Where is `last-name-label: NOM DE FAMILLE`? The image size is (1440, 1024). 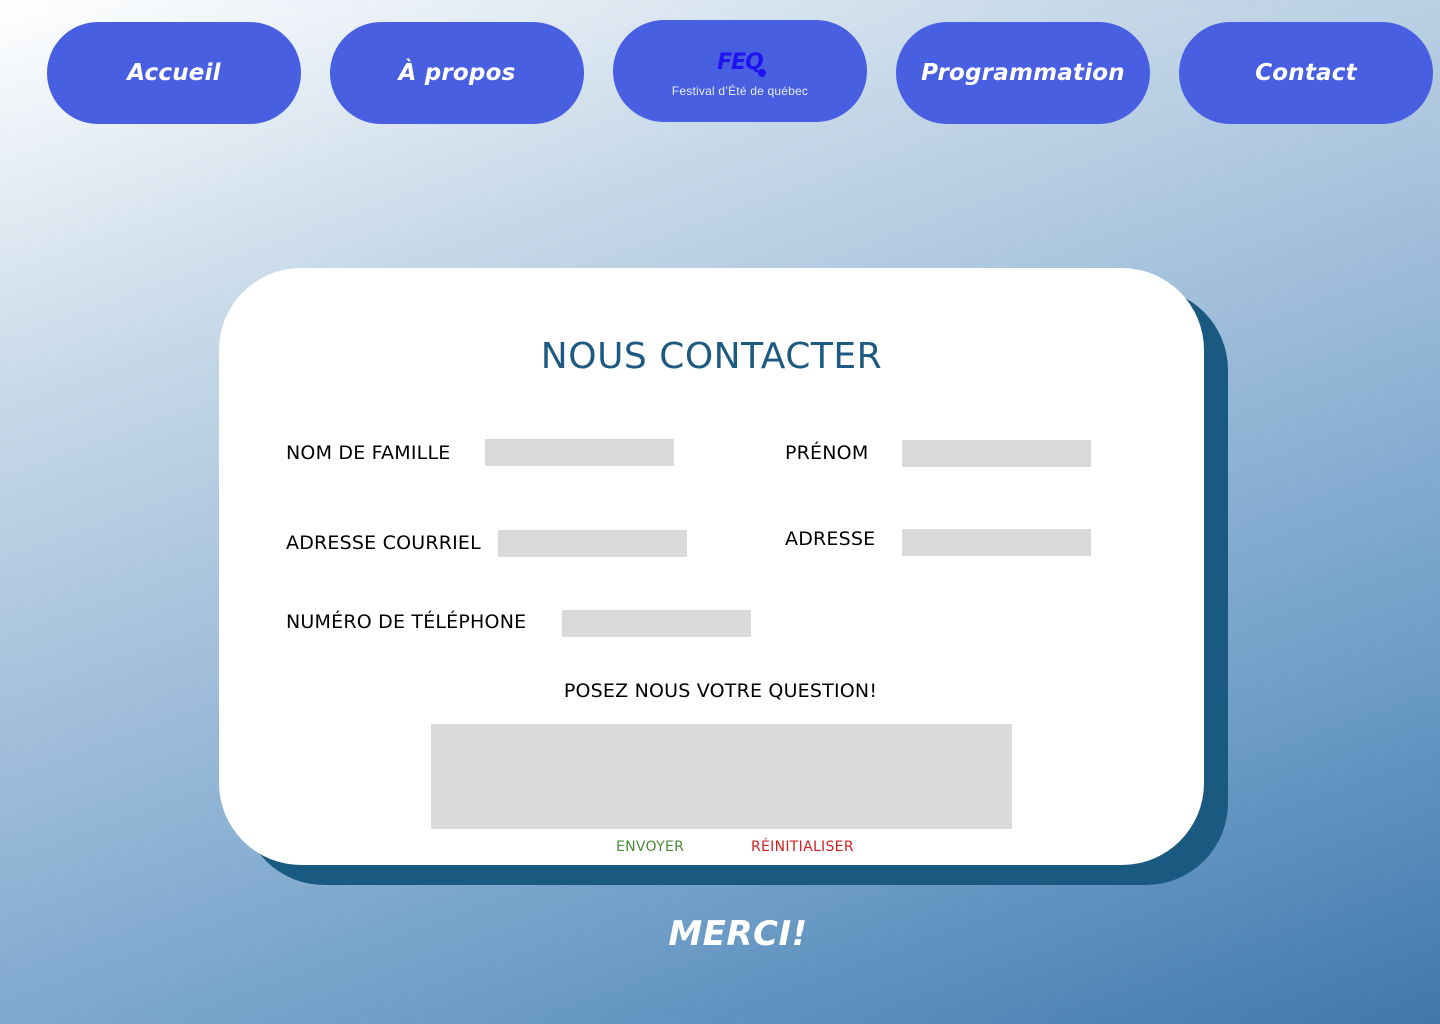
last-name-label: NOM DE FAMILLE is located at coordinates (368, 453).